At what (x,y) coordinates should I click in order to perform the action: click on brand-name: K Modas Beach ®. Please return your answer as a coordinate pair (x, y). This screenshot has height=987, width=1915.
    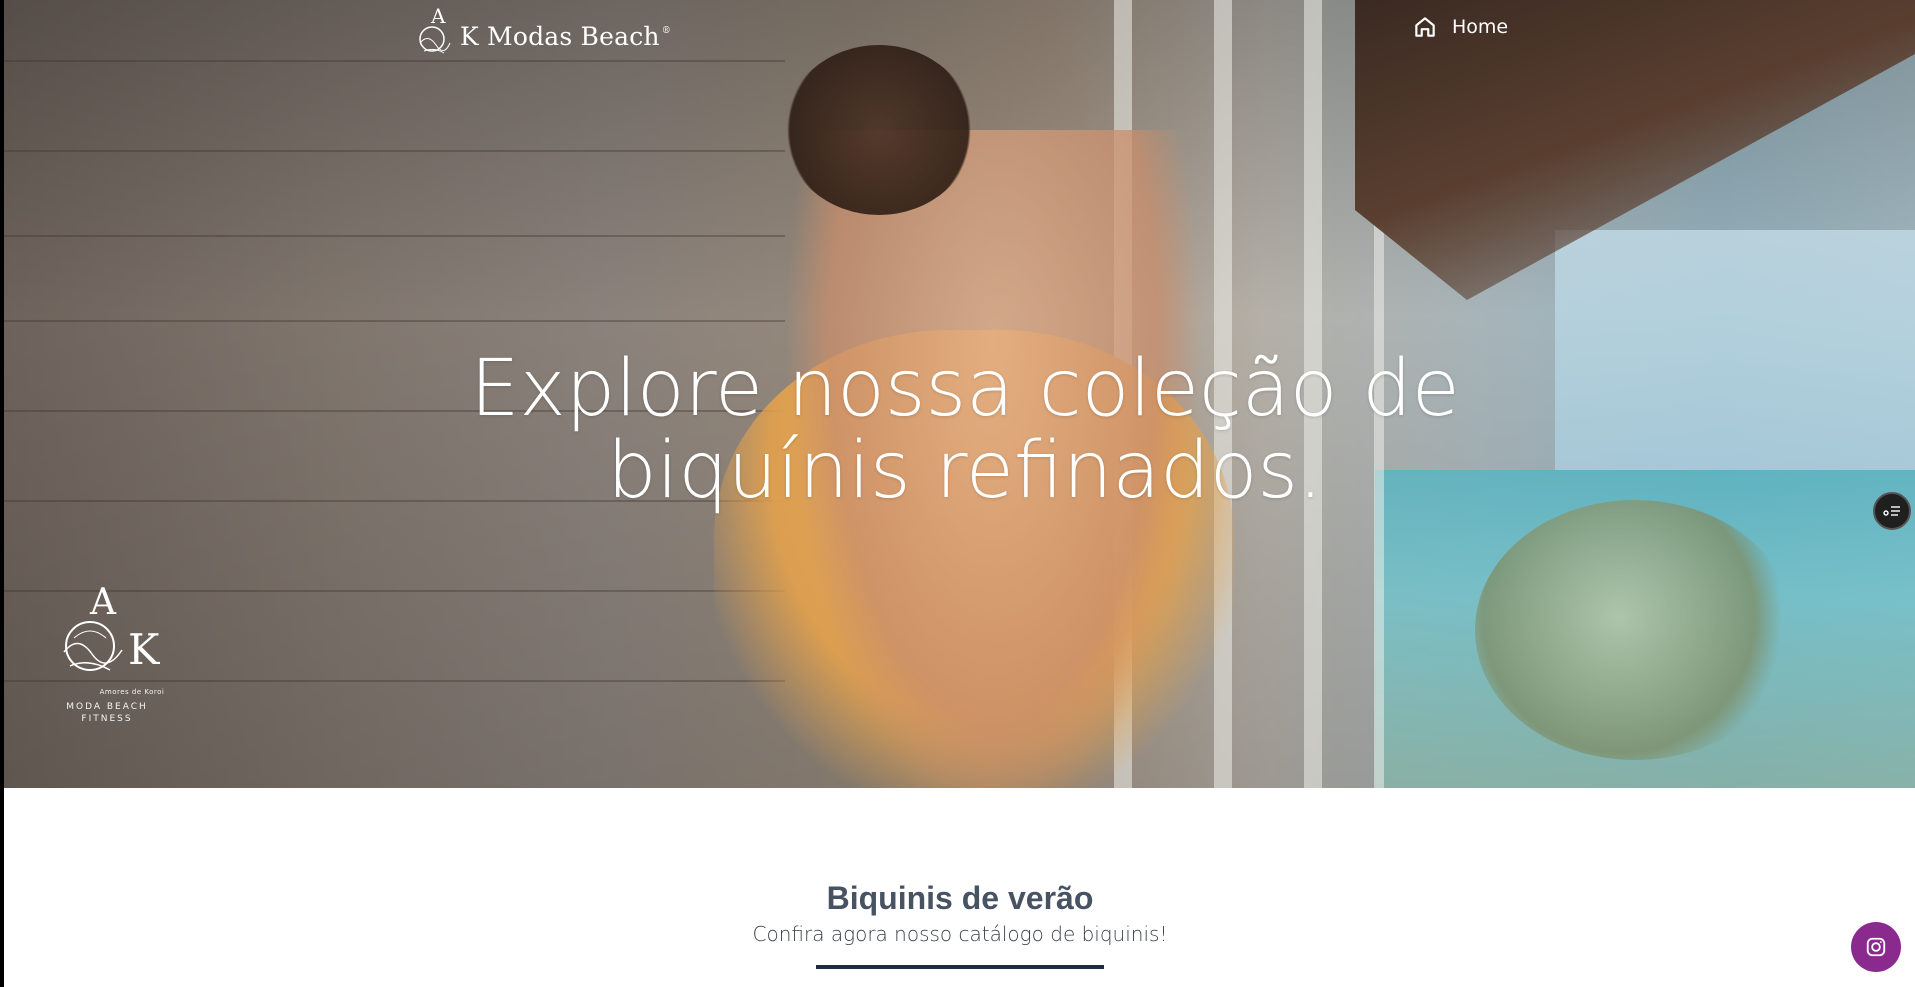
    Looking at the image, I should click on (565, 36).